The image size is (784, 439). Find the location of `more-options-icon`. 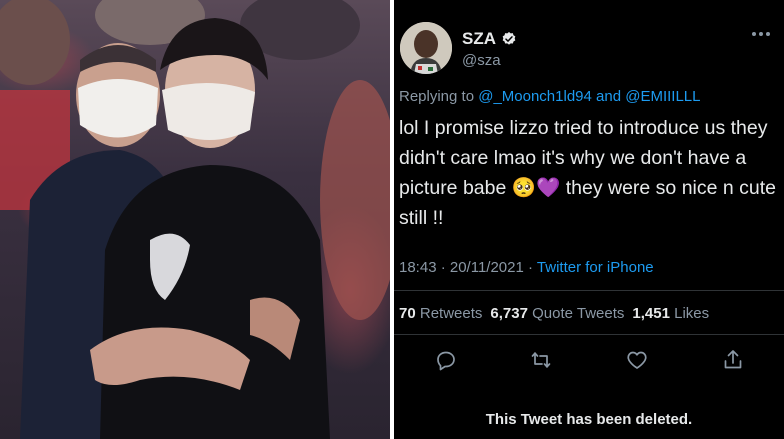

more-options-icon is located at coordinates (761, 34).